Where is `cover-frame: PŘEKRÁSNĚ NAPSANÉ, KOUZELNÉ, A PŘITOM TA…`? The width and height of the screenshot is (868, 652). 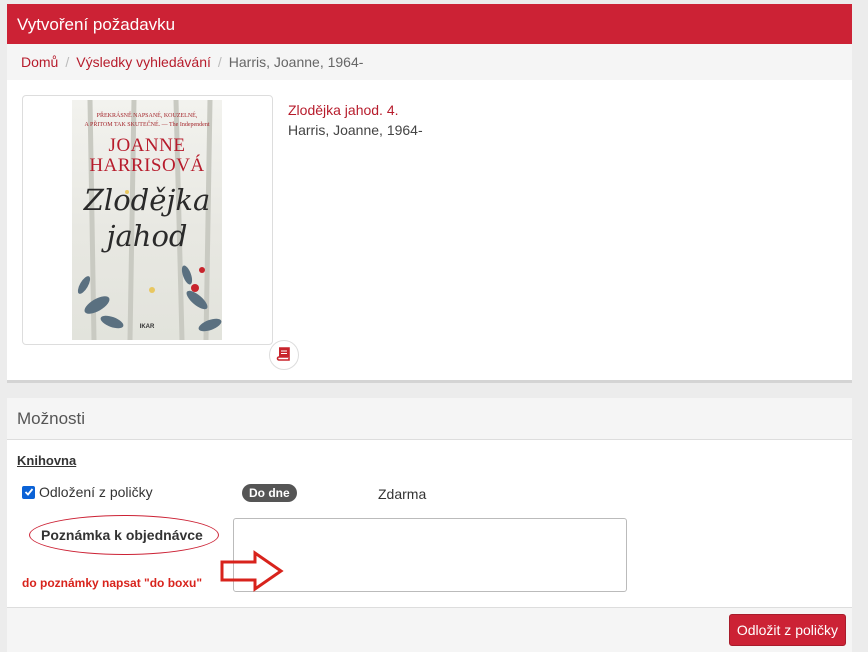
cover-frame: PŘEKRÁSNĚ NAPSANÉ, KOUZELNÉ, A PŘITOM TA… is located at coordinates (160, 232).